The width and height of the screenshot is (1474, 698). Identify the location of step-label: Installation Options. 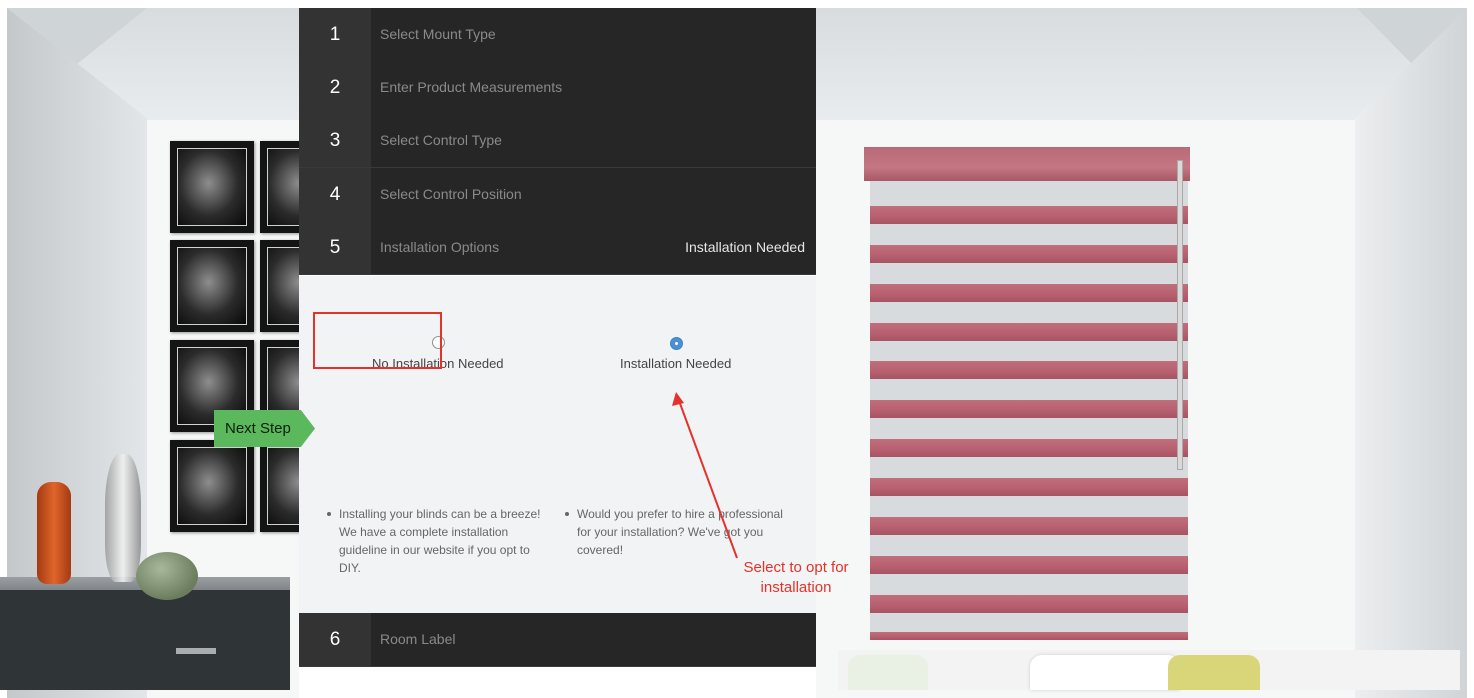
(440, 247).